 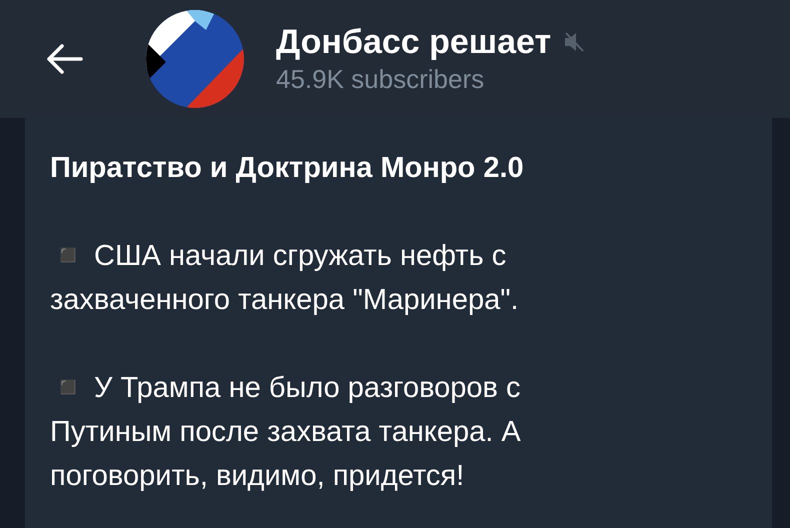 I want to click on subscriber-count: 45.9K subscribers, so click(x=381, y=79).